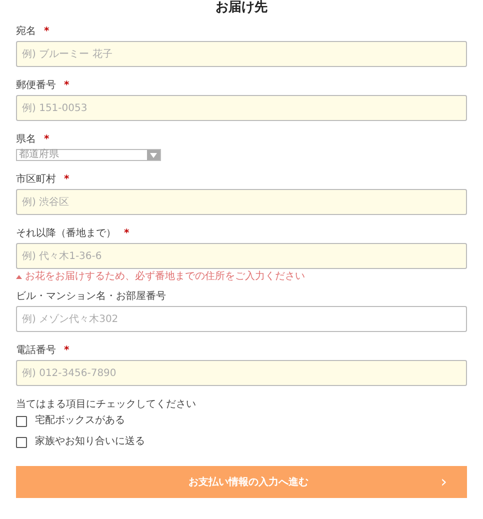 The width and height of the screenshot is (483, 519). What do you see at coordinates (90, 442) in the screenshot?
I see `checkbox-label: 家族やお知り合いに送る` at bounding box center [90, 442].